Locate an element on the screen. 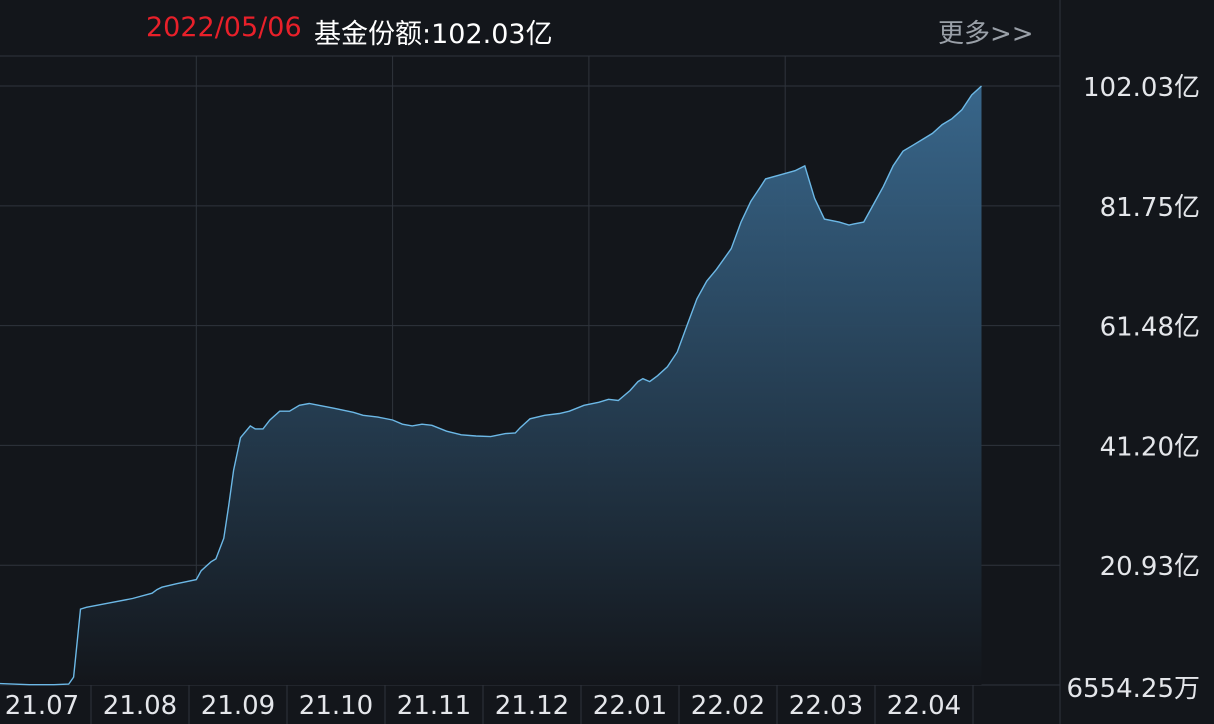  x-tick-label: 21.09 is located at coordinates (238, 706).